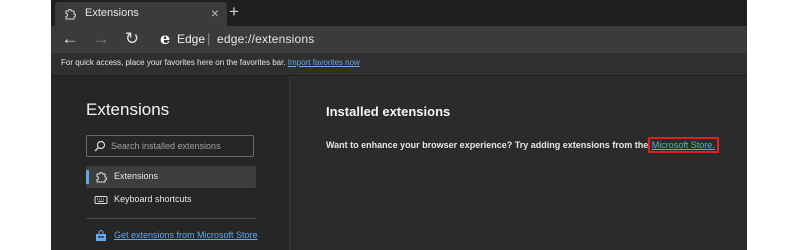 The width and height of the screenshot is (800, 250). I want to click on search-icon, so click(100, 146).